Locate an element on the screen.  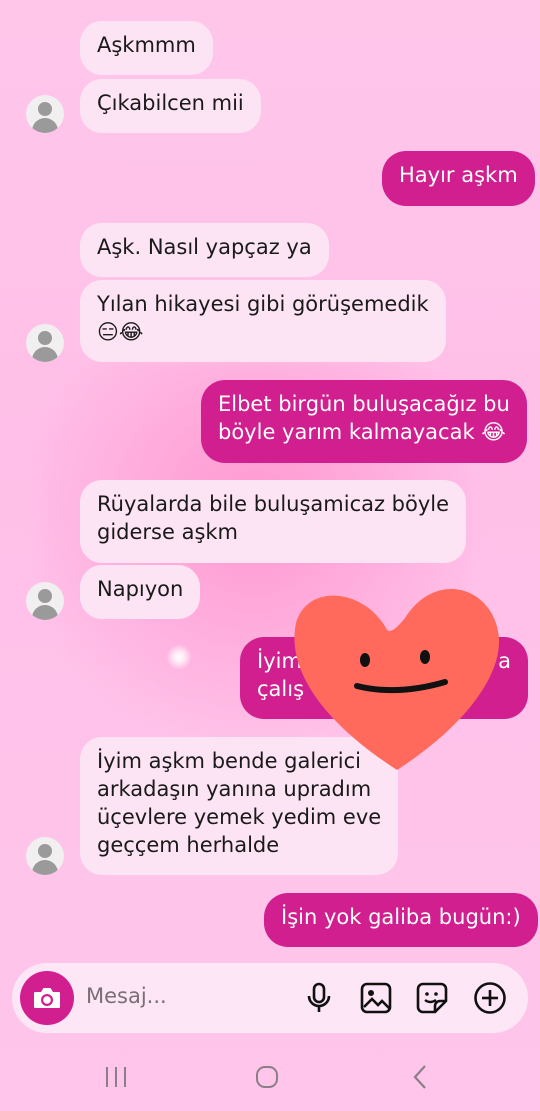
gallery-button is located at coordinates (376, 998).